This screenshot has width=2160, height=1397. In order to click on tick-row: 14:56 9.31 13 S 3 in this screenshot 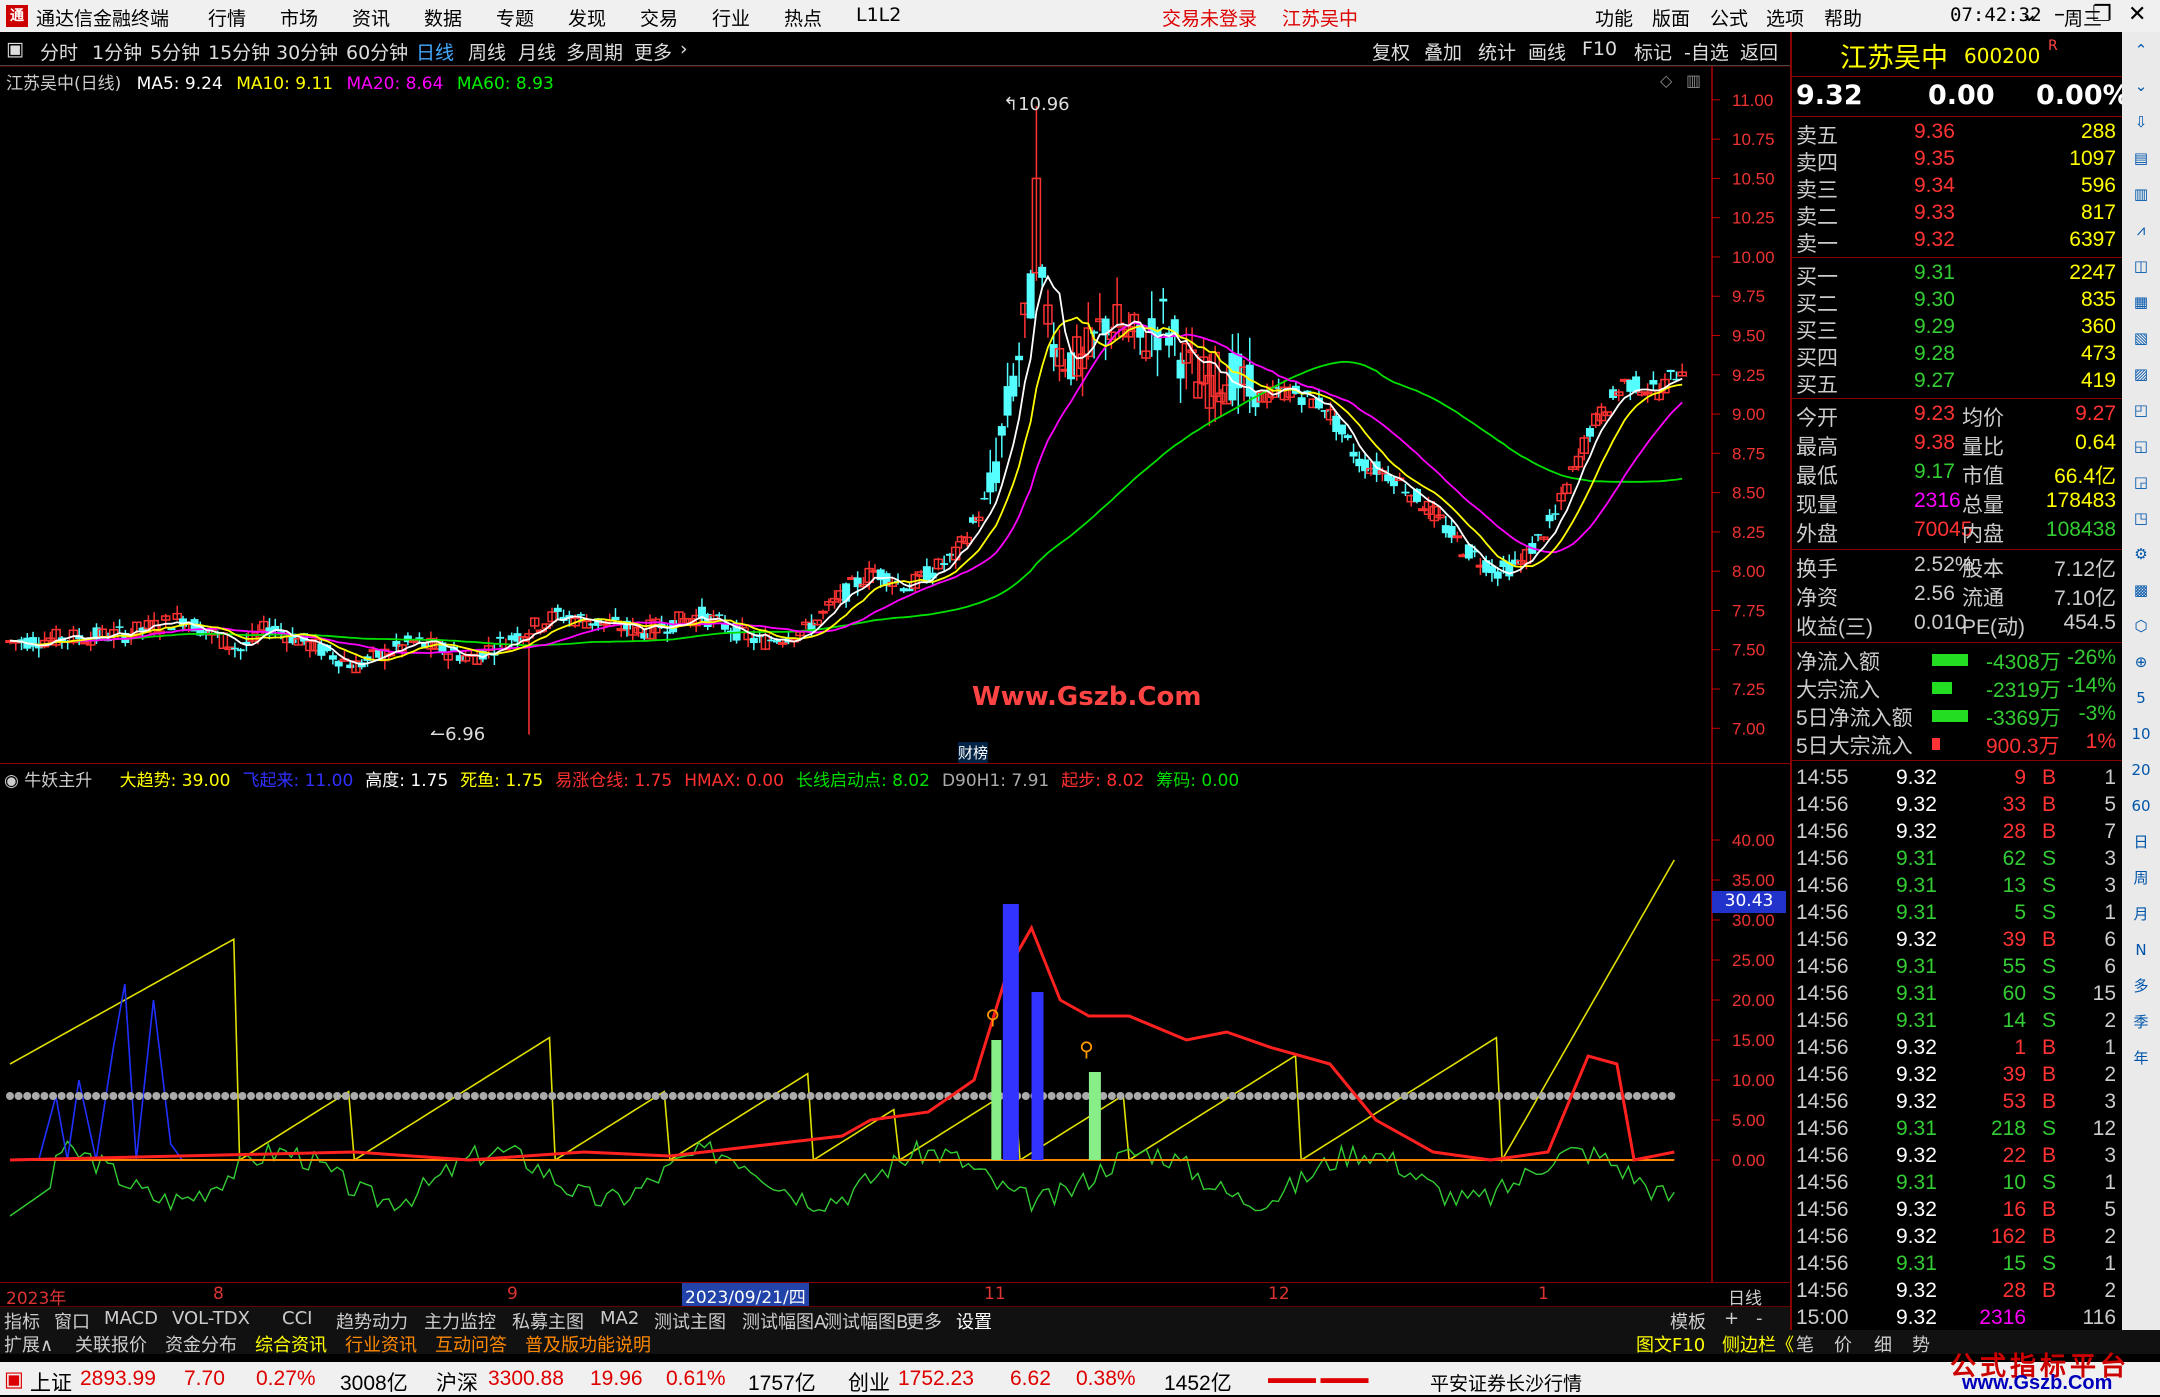, I will do `click(1959, 887)`.